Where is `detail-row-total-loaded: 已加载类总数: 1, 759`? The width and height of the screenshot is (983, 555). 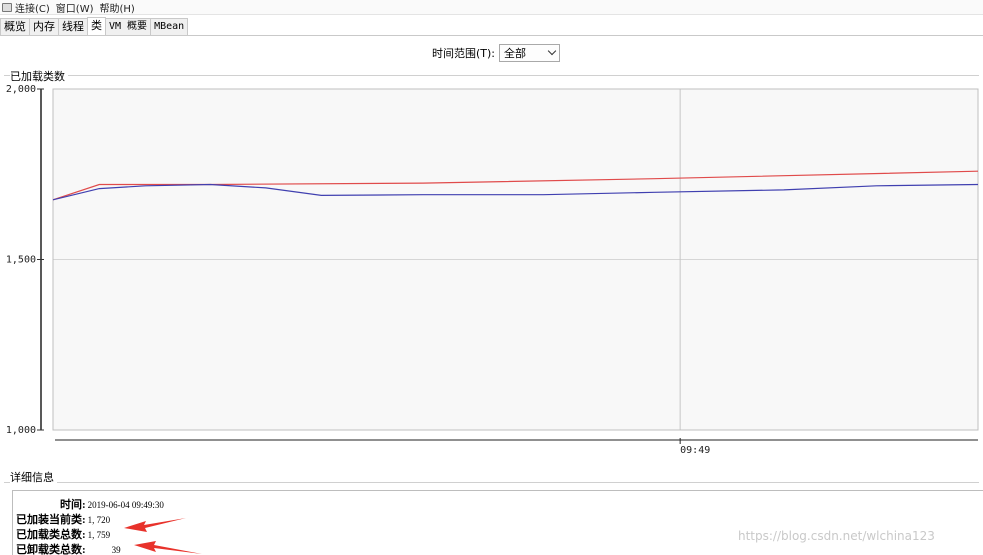 detail-row-total-loaded: 已加载类总数: 1, 759 is located at coordinates (63, 534).